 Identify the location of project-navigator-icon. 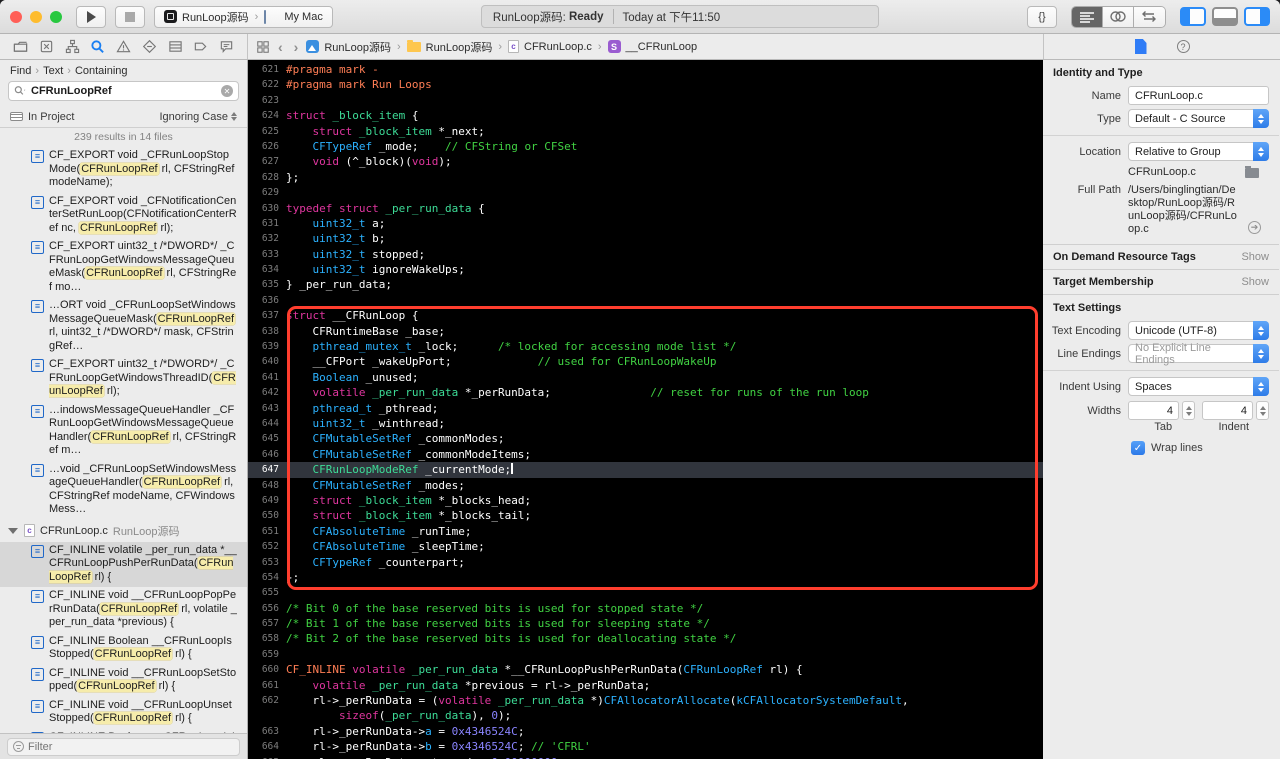
(20, 46).